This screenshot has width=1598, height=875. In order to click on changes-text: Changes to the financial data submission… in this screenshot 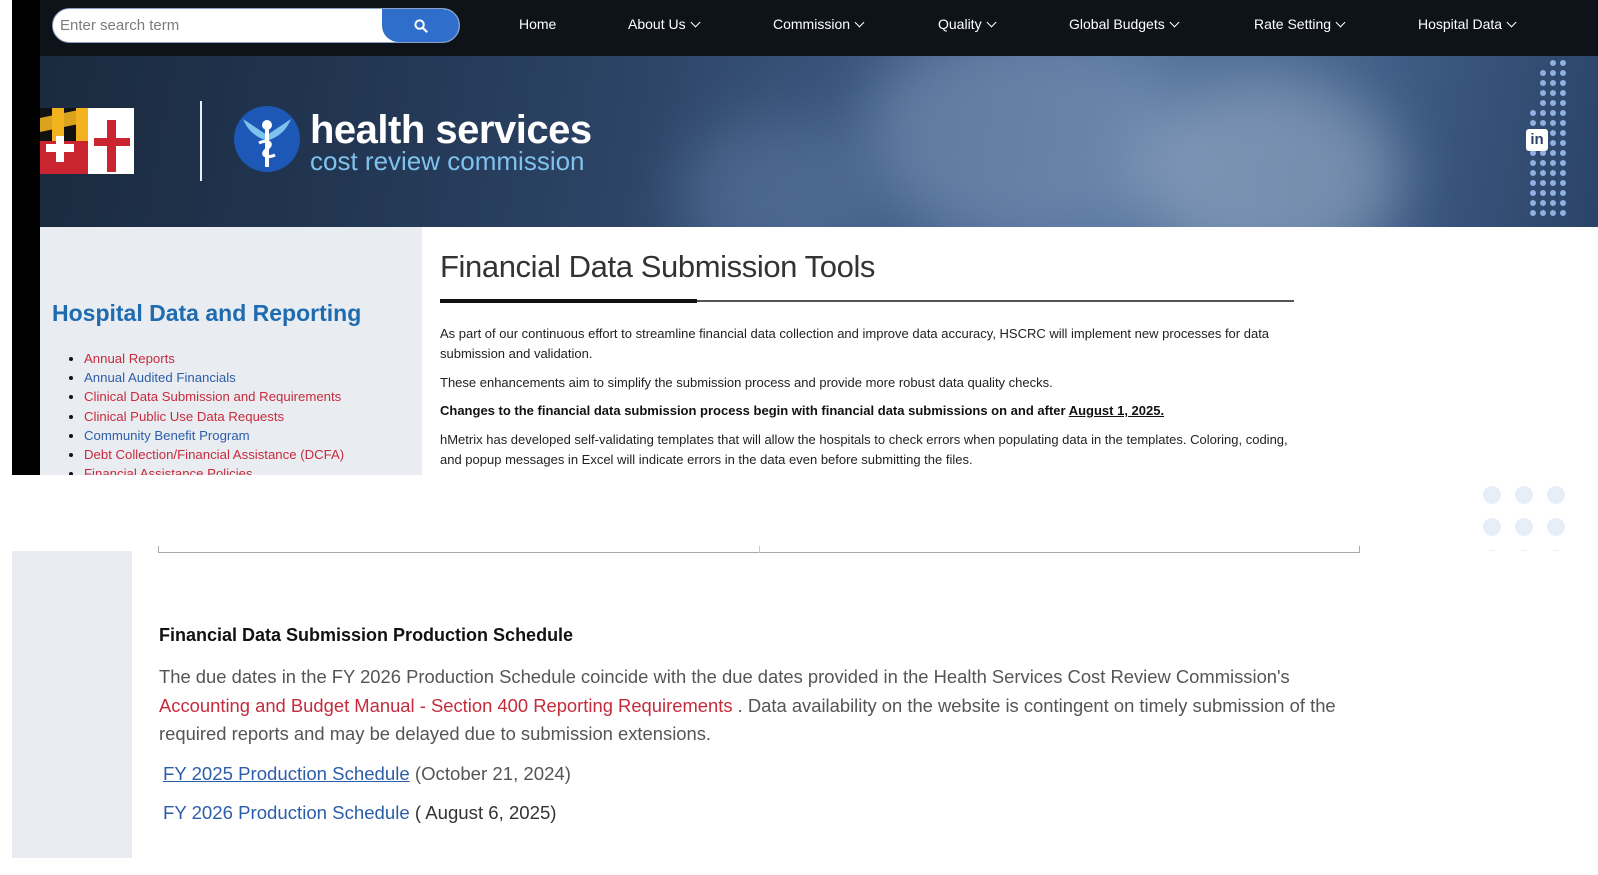, I will do `click(754, 410)`.